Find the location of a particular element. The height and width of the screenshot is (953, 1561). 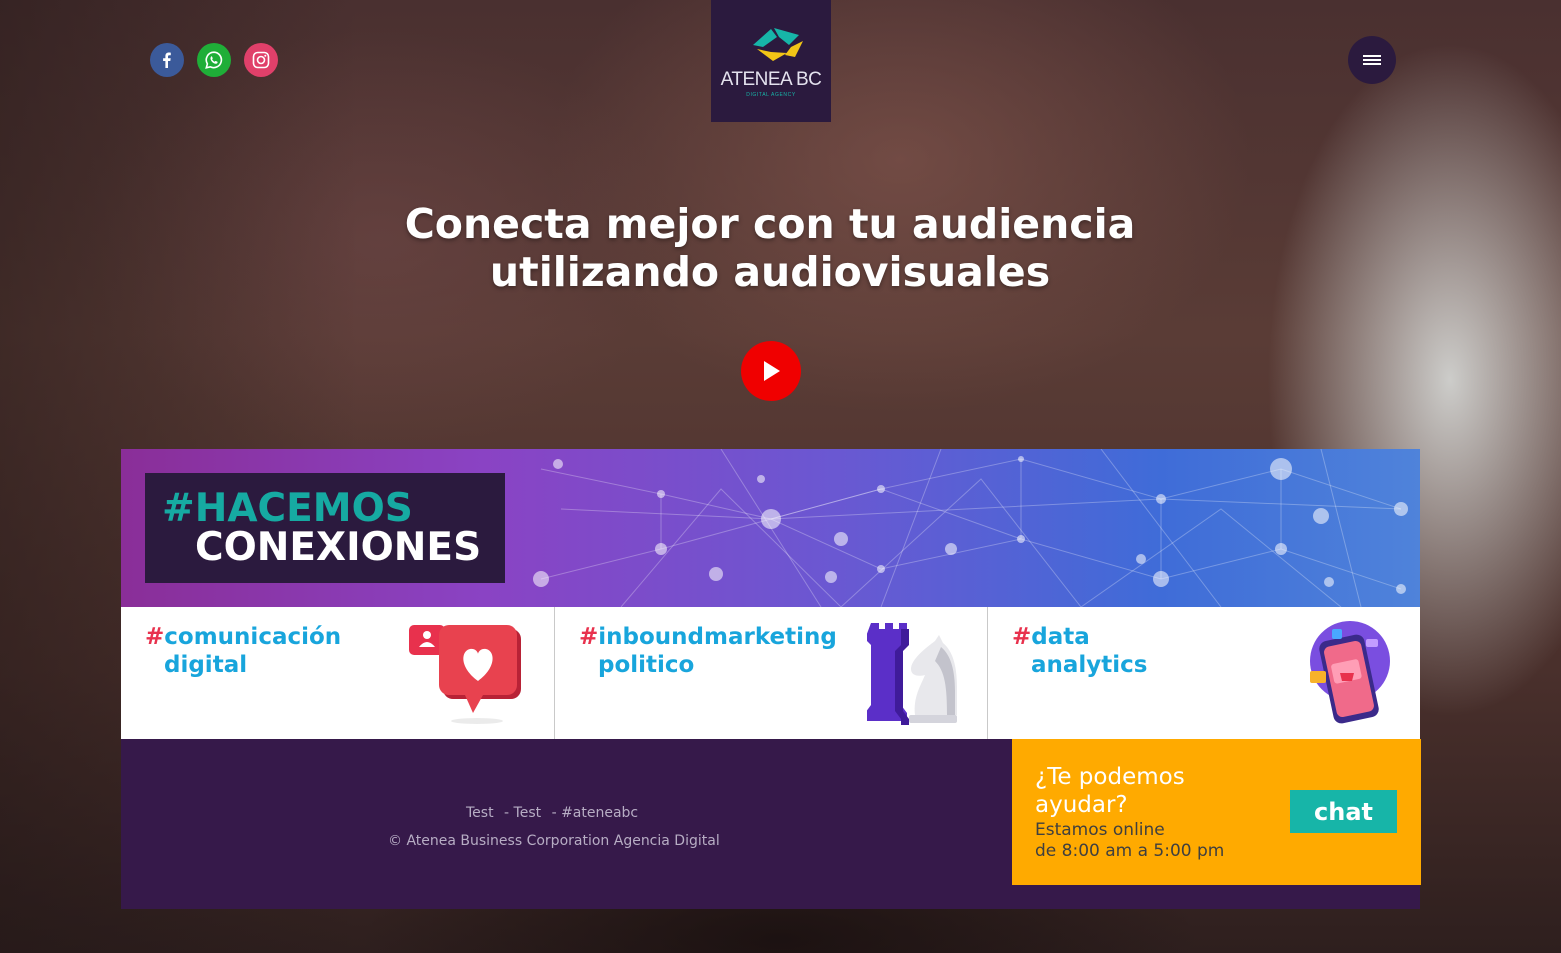

facebook-icon is located at coordinates (167, 60).